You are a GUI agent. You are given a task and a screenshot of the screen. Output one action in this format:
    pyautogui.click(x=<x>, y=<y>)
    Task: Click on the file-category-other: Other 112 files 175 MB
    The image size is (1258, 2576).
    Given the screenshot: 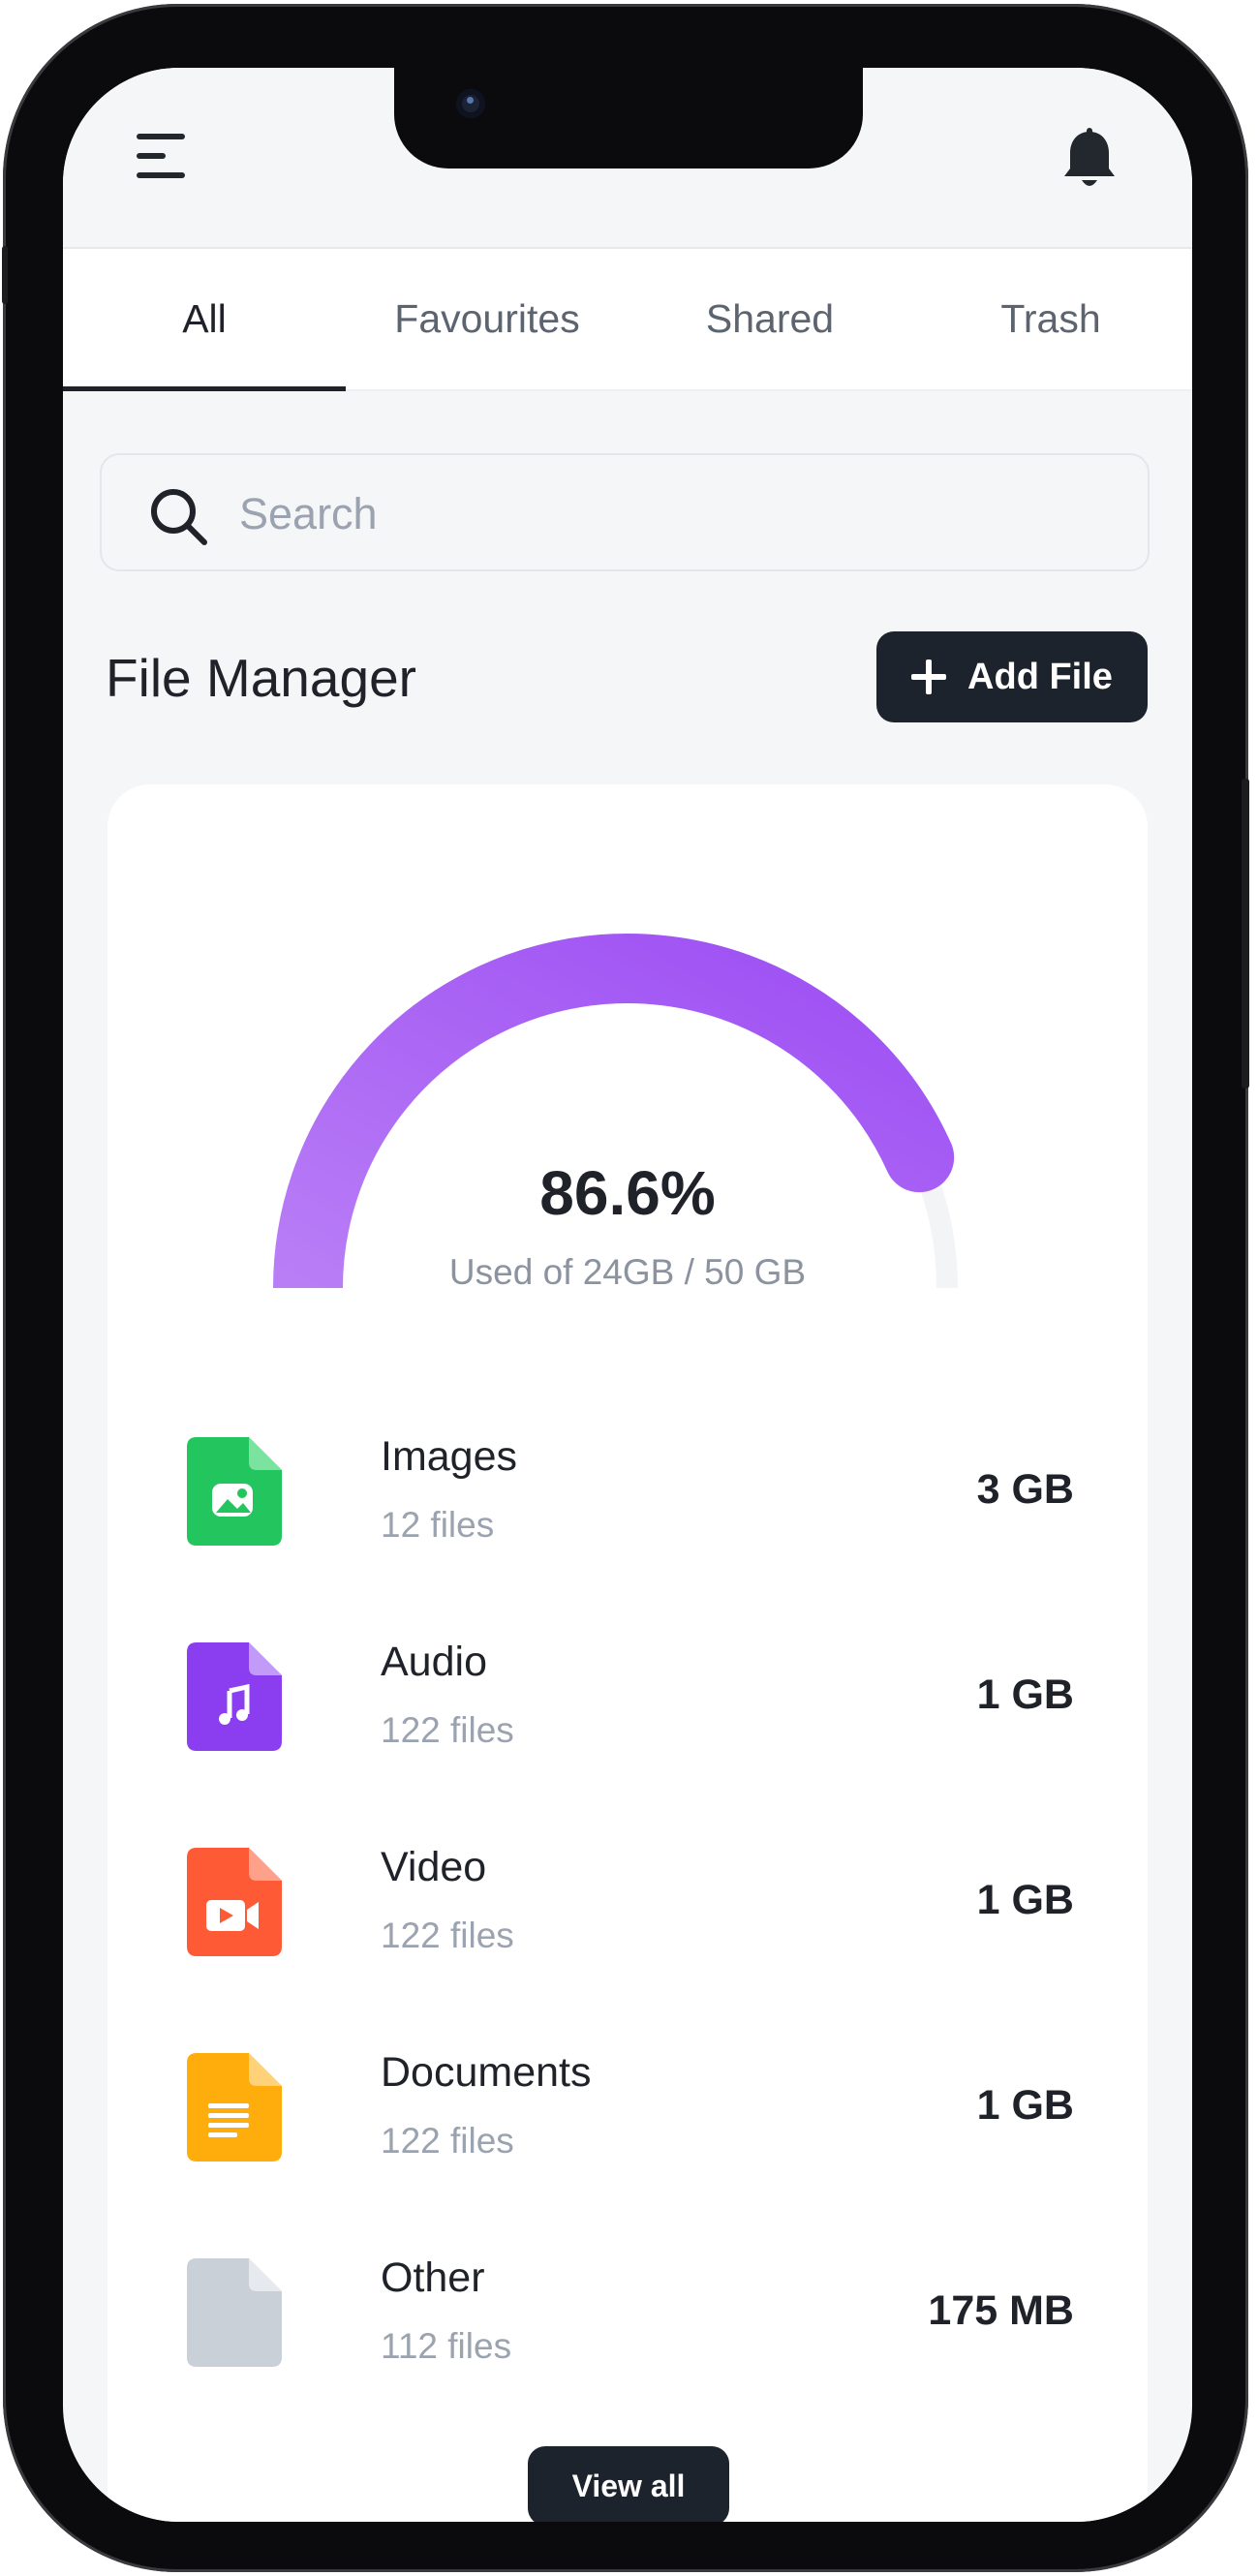 What is the action you would take?
    pyautogui.click(x=627, y=2353)
    